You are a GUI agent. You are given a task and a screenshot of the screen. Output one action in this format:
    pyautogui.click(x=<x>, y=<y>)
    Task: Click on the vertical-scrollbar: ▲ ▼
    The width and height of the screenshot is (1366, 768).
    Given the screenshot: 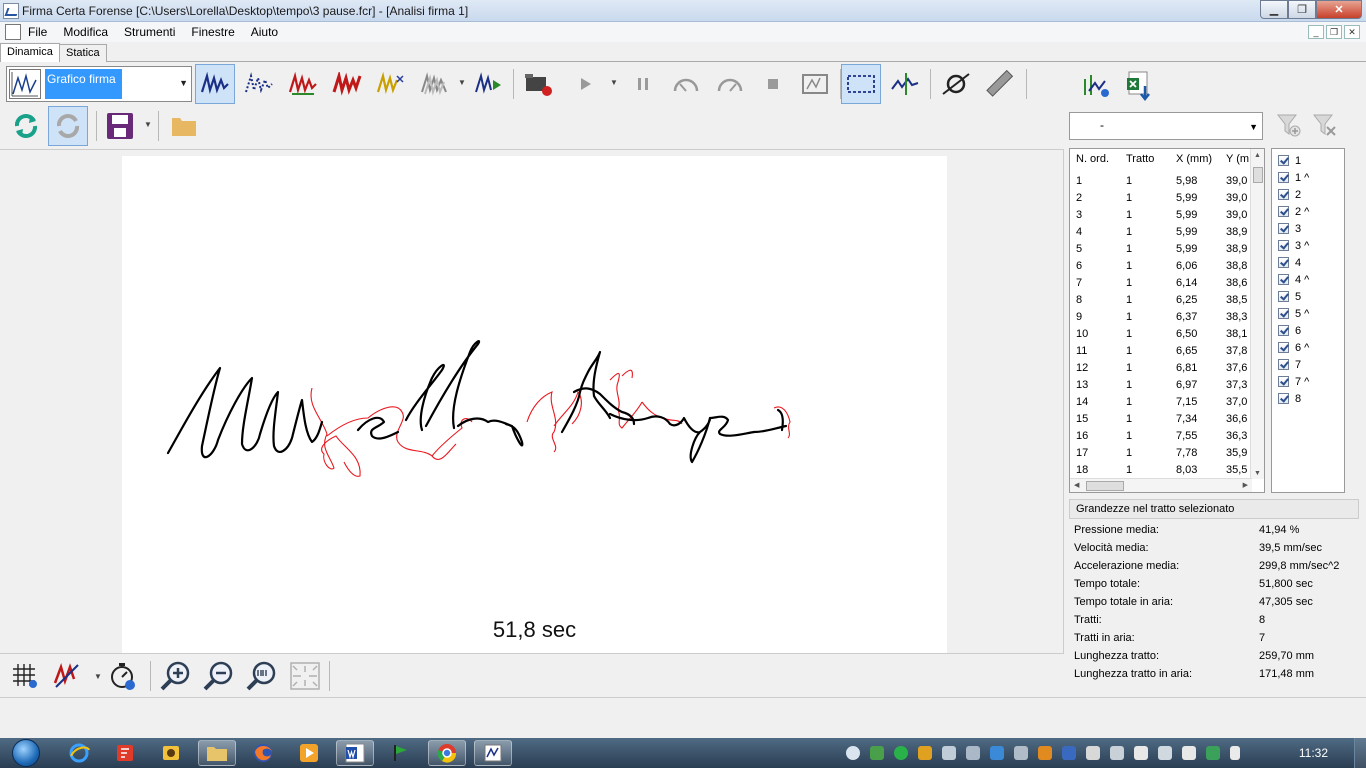 What is the action you would take?
    pyautogui.click(x=1257, y=314)
    